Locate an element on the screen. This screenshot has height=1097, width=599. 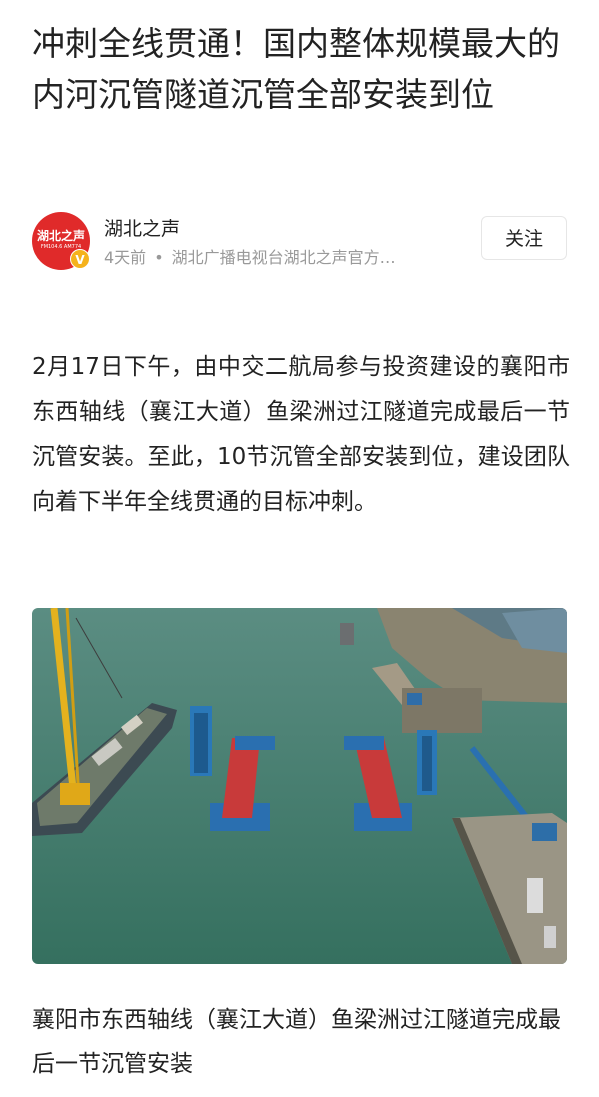
author-name: 湖北之声 is located at coordinates (142, 227).